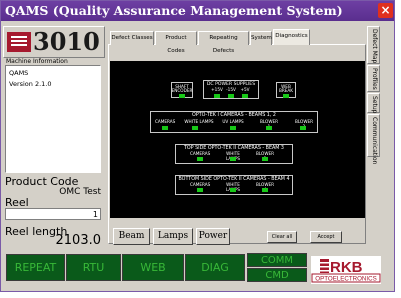 The width and height of the screenshot is (401, 298). Describe the element at coordinates (176, 42) in the screenshot. I see `tab-product-codes: Product Codes` at that location.